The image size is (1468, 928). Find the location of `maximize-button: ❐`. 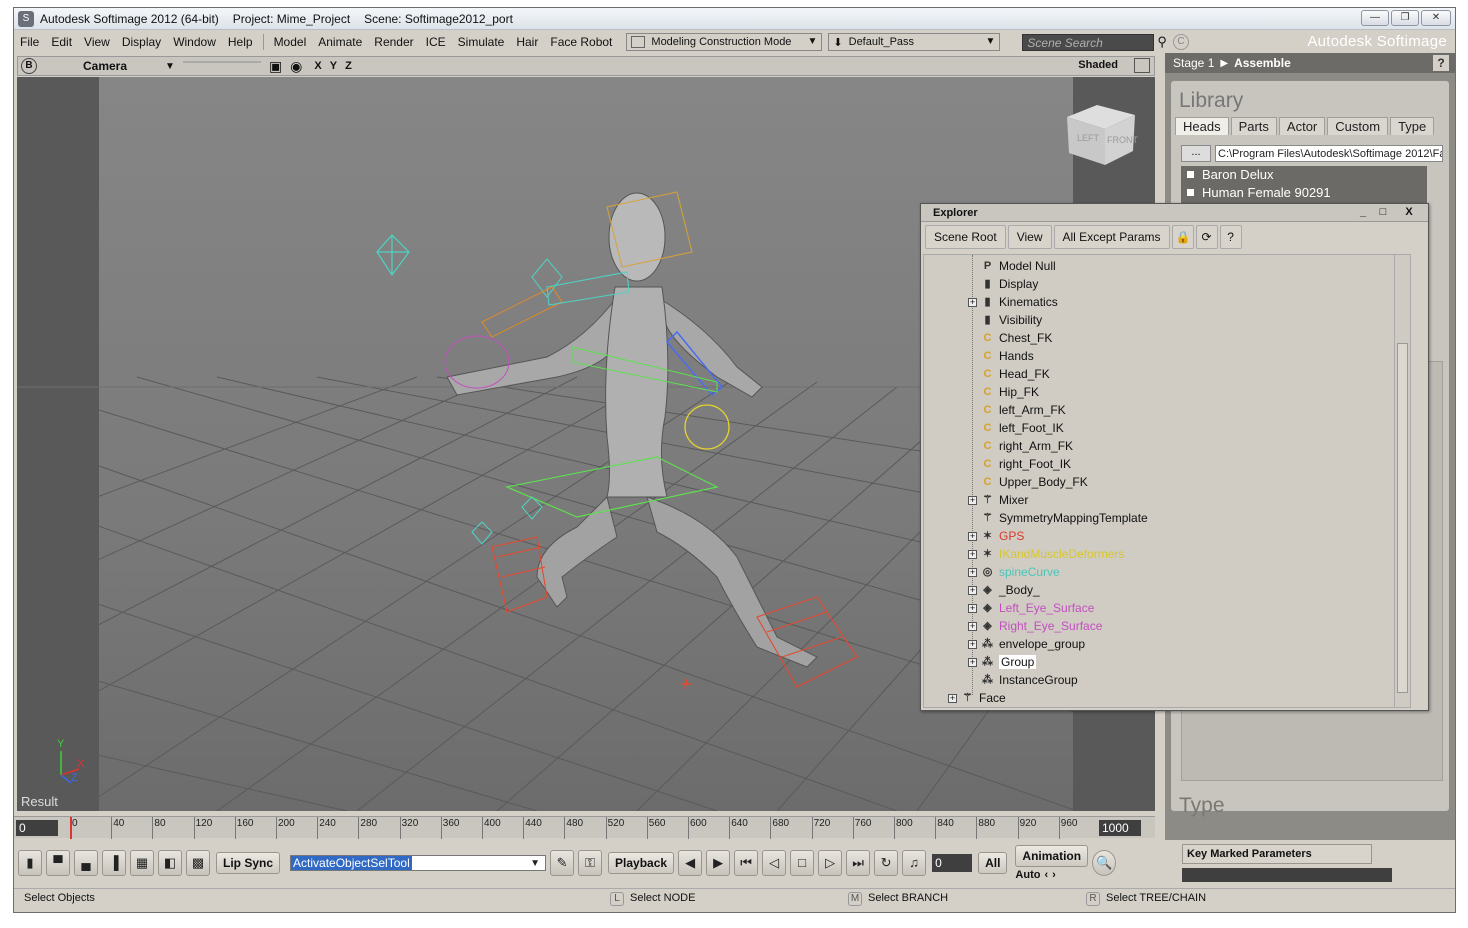

maximize-button: ❐ is located at coordinates (1405, 18).